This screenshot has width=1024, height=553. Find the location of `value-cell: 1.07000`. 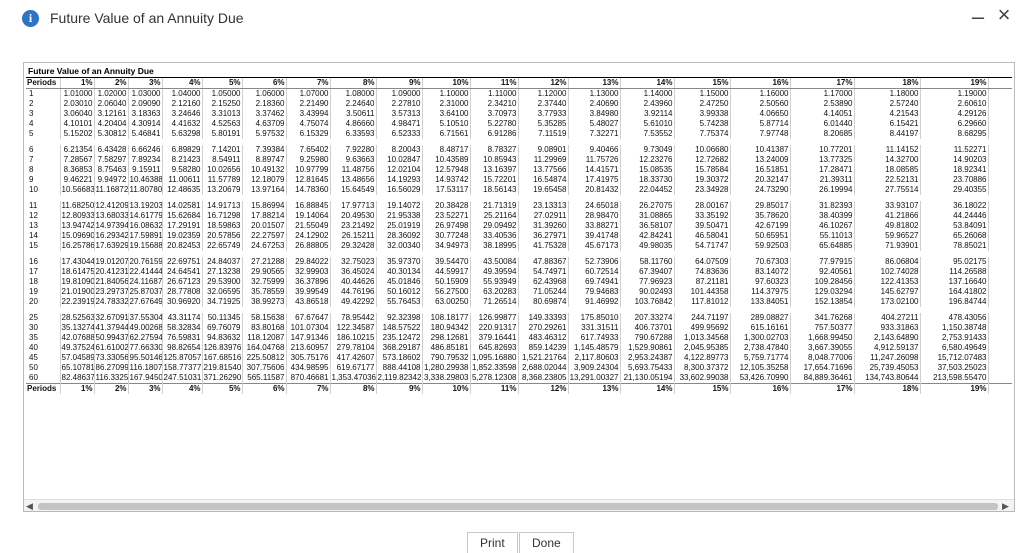

value-cell: 1.07000 is located at coordinates (308, 93).